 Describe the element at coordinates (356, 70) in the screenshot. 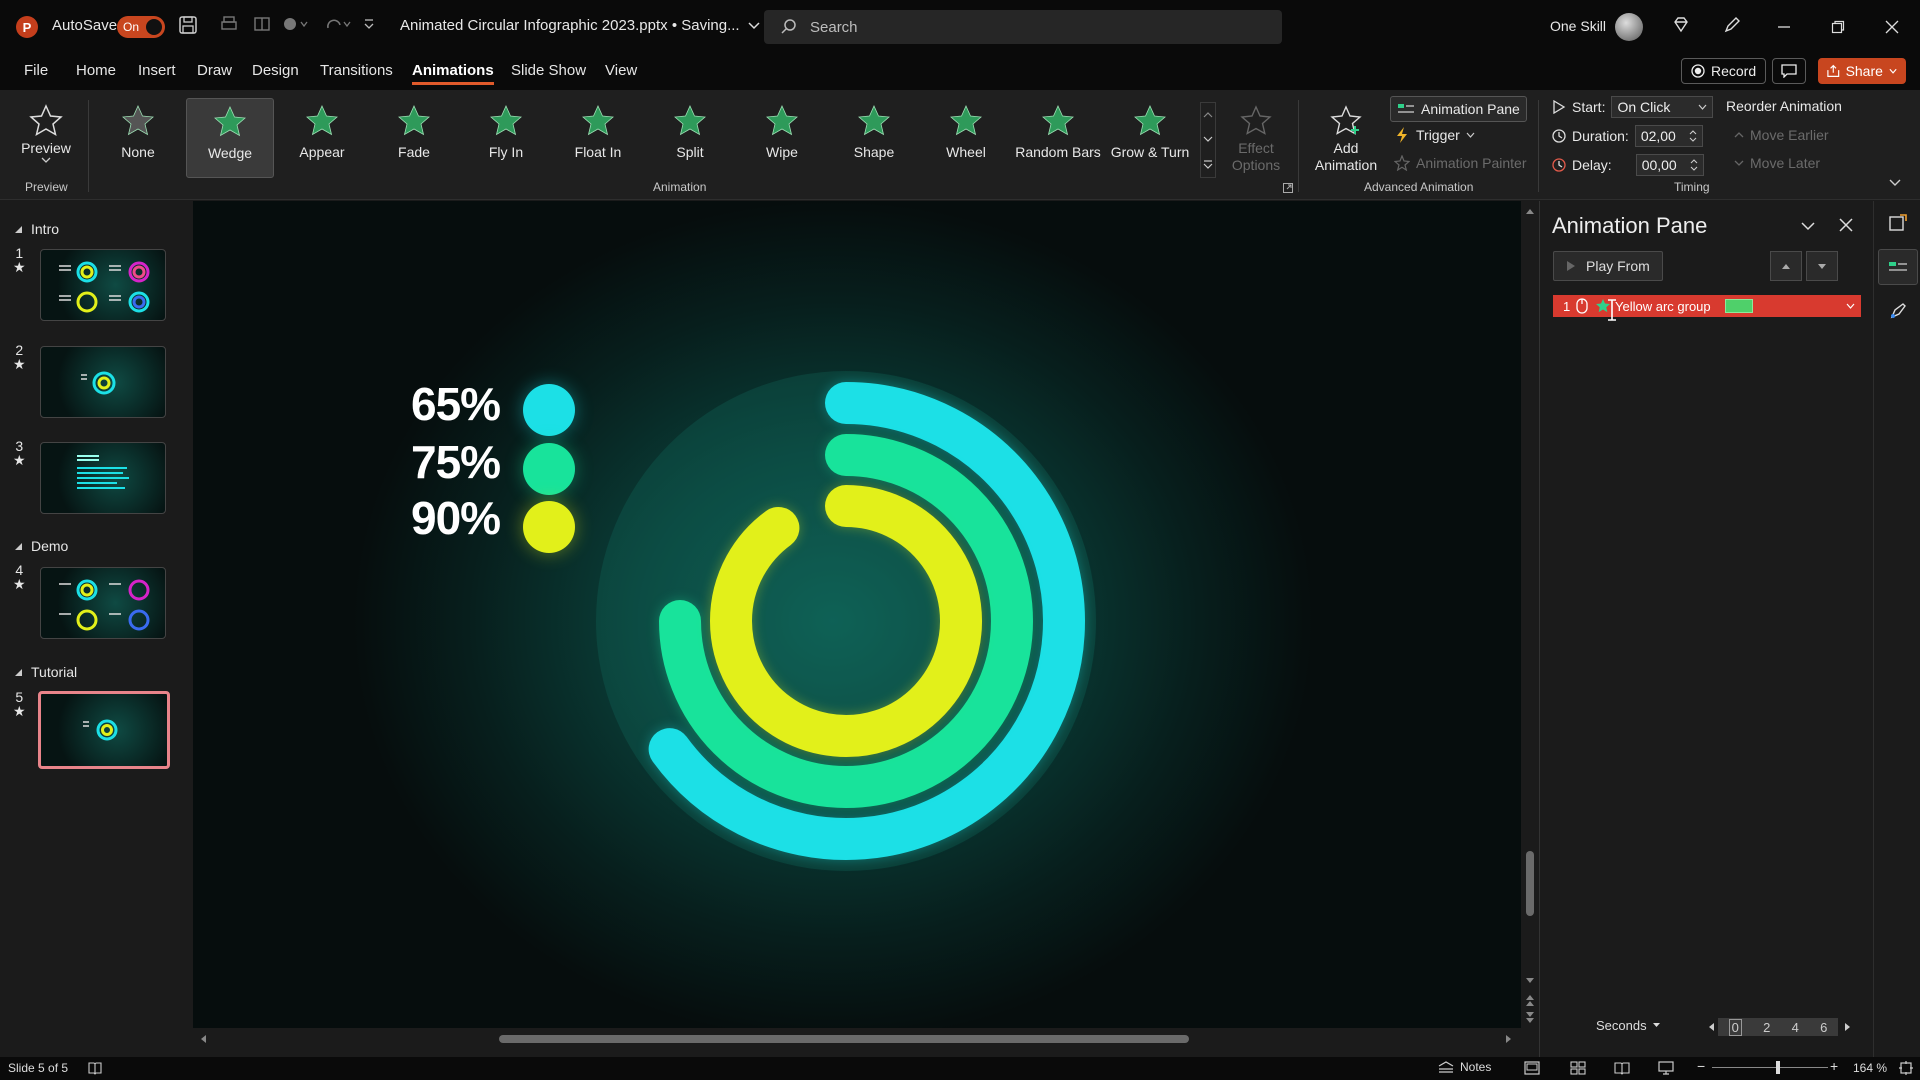

I see `menu-transitions: Transitions` at that location.